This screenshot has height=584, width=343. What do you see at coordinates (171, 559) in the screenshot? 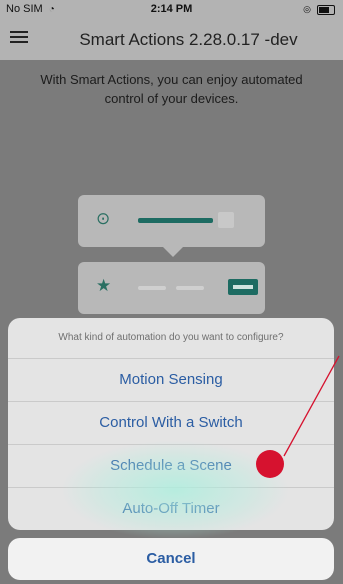
I see `cancel-button: Cancel` at bounding box center [171, 559].